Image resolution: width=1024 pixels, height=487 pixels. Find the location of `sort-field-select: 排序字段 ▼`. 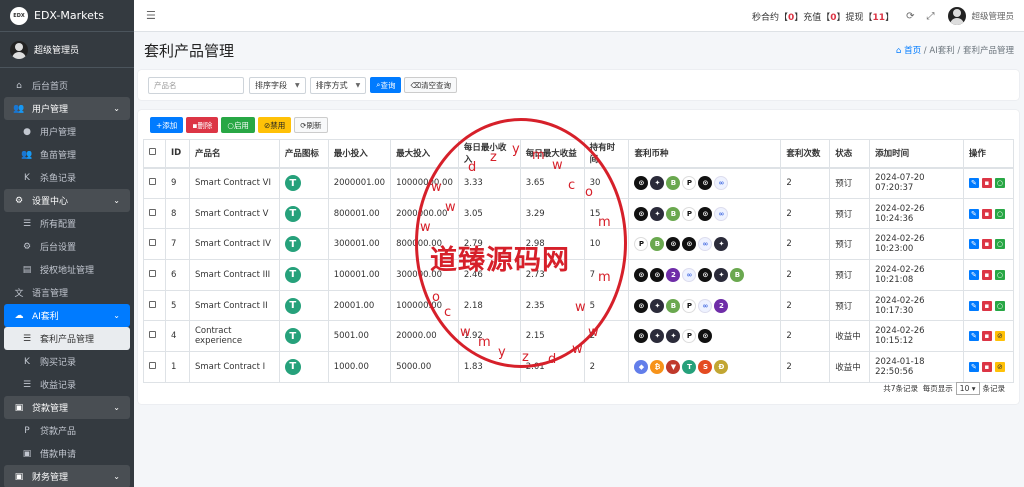

sort-field-select: 排序字段 ▼ is located at coordinates (277, 85).